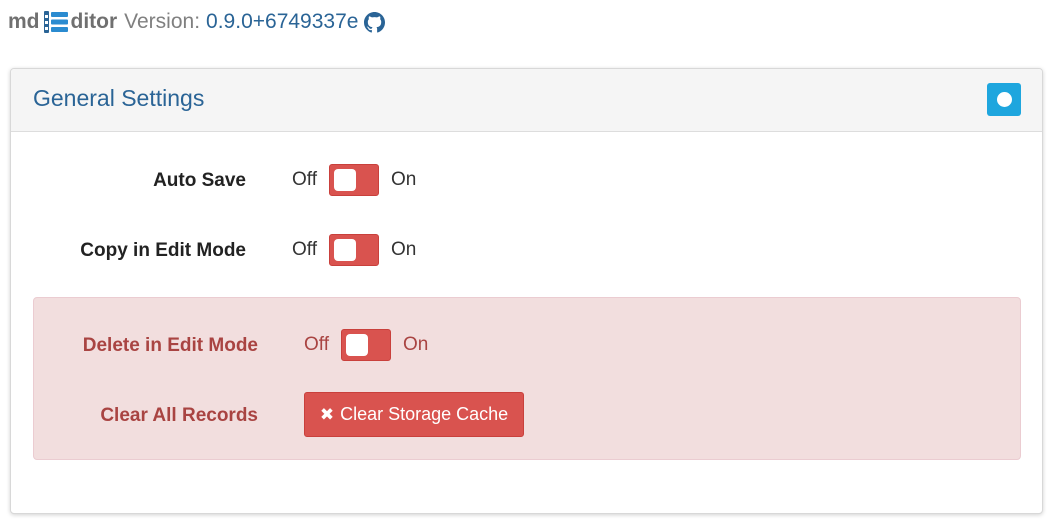  What do you see at coordinates (162, 21) in the screenshot?
I see `version-label: Version:` at bounding box center [162, 21].